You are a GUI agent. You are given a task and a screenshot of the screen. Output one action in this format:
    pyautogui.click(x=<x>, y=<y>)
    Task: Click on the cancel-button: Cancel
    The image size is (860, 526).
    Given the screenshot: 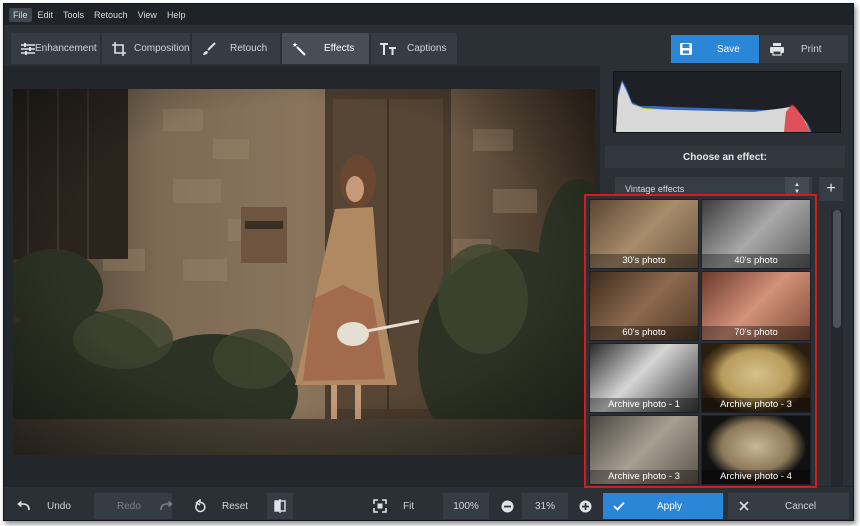 What is the action you would take?
    pyautogui.click(x=788, y=506)
    